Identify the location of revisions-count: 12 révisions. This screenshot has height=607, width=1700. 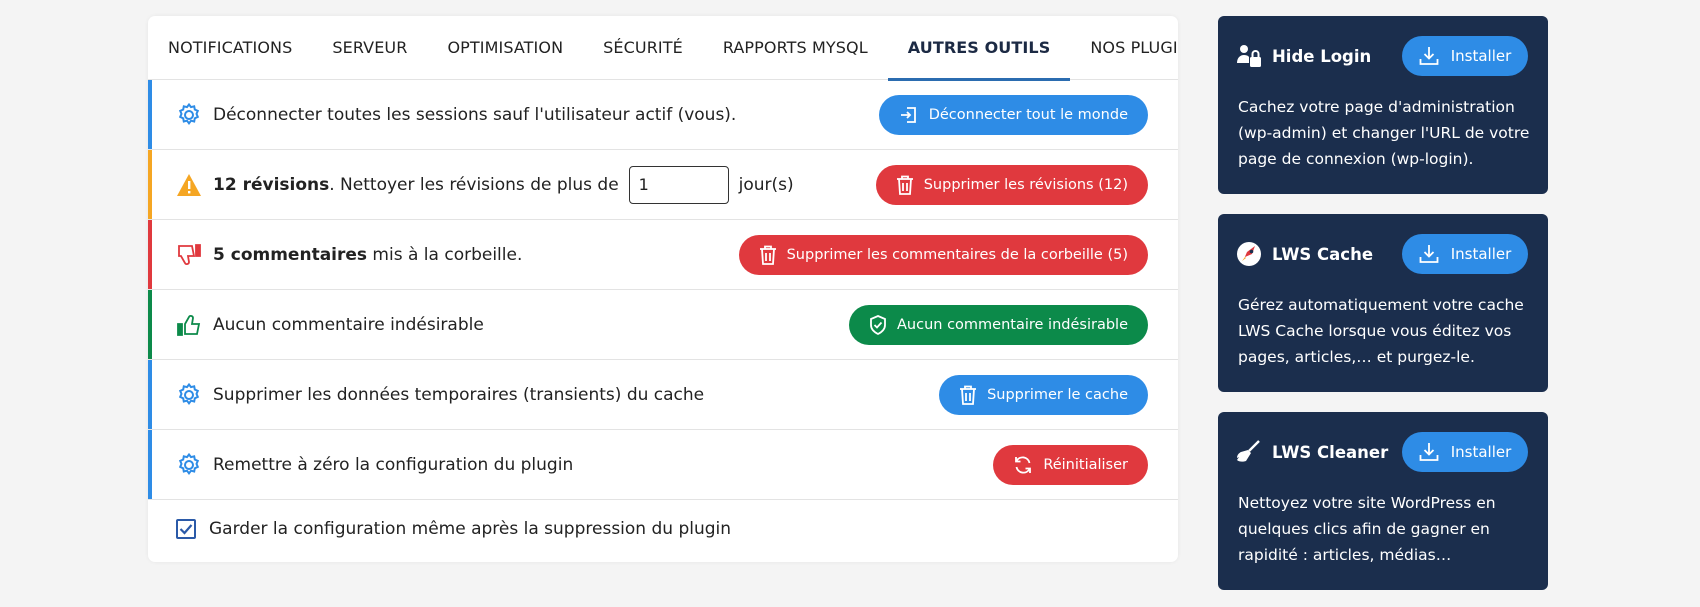
(271, 184).